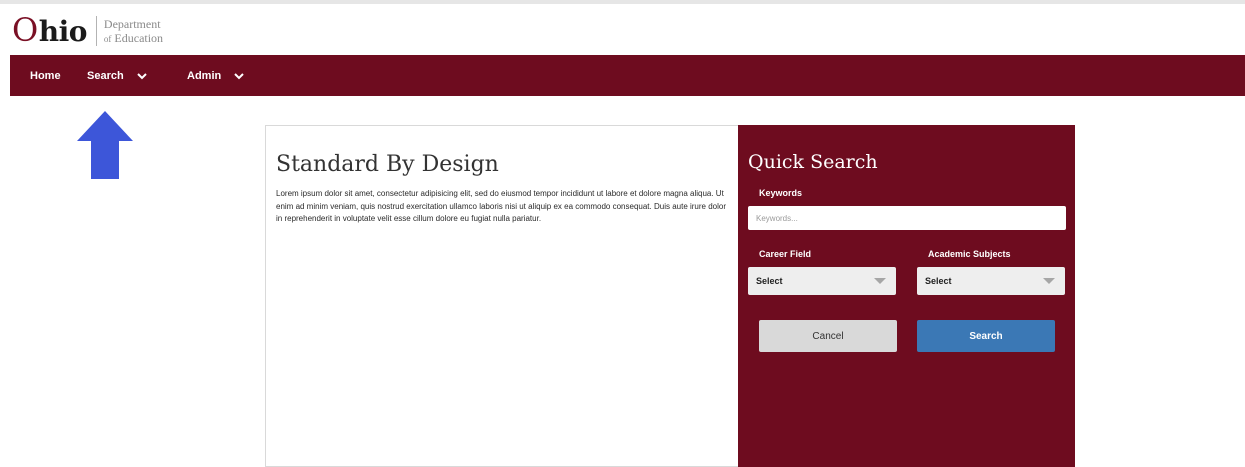  I want to click on cancel-button: Cancel, so click(828, 336).